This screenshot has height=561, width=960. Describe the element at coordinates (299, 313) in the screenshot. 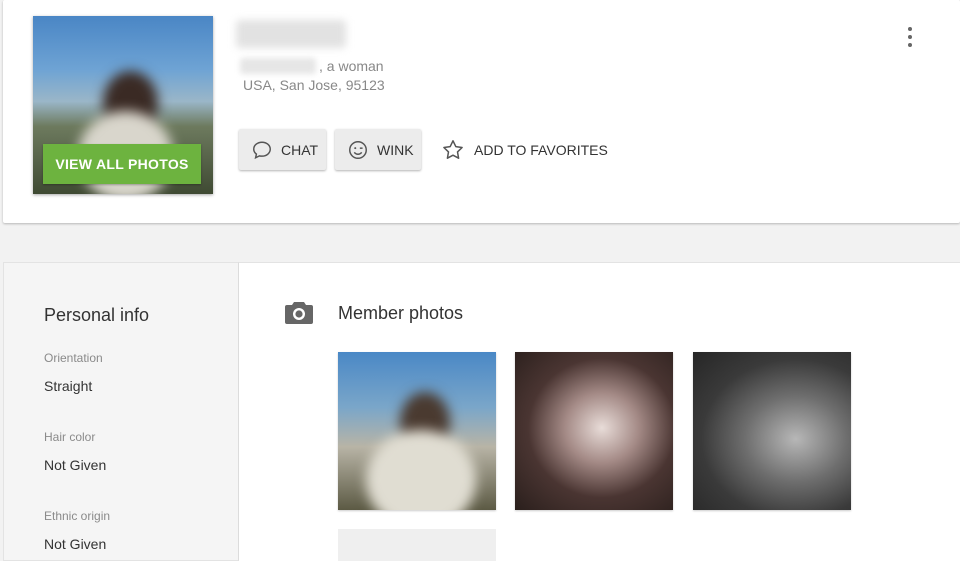

I see `camera-icon` at that location.